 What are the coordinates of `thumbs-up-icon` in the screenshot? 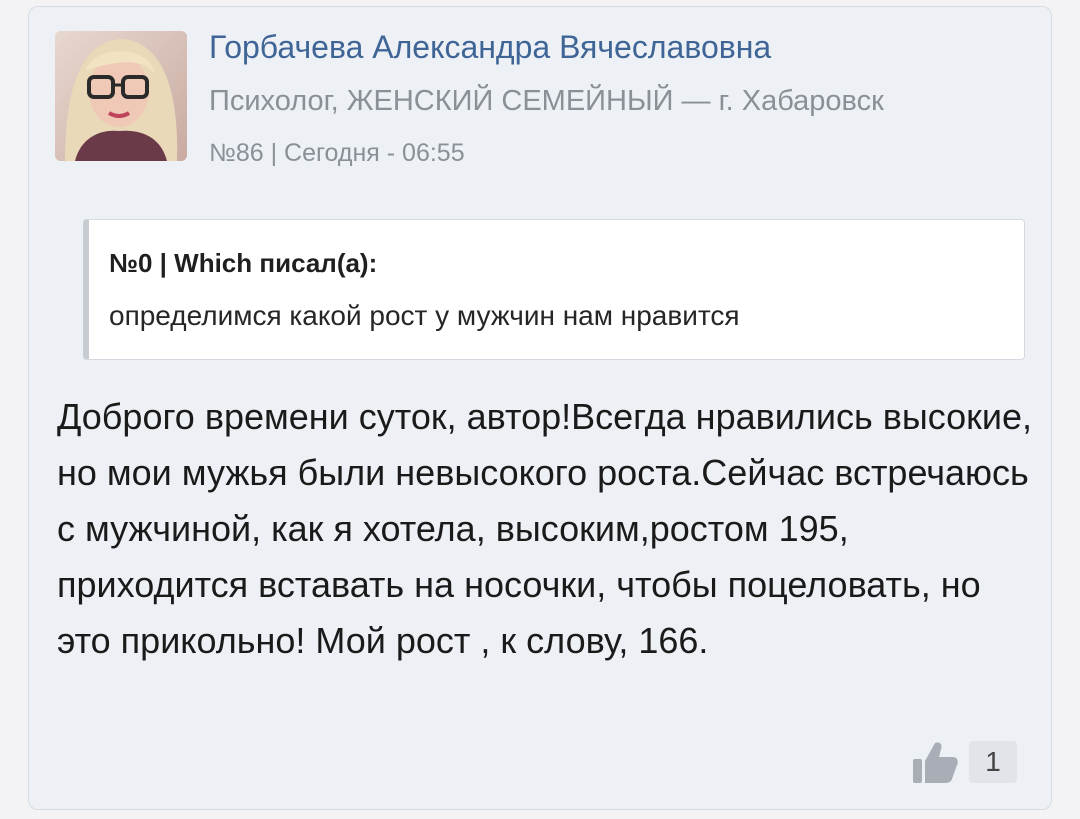 It's located at (935, 762).